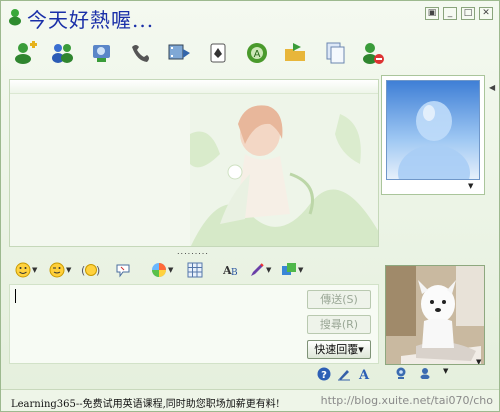  I want to click on help-icon: ?, so click(324, 374).